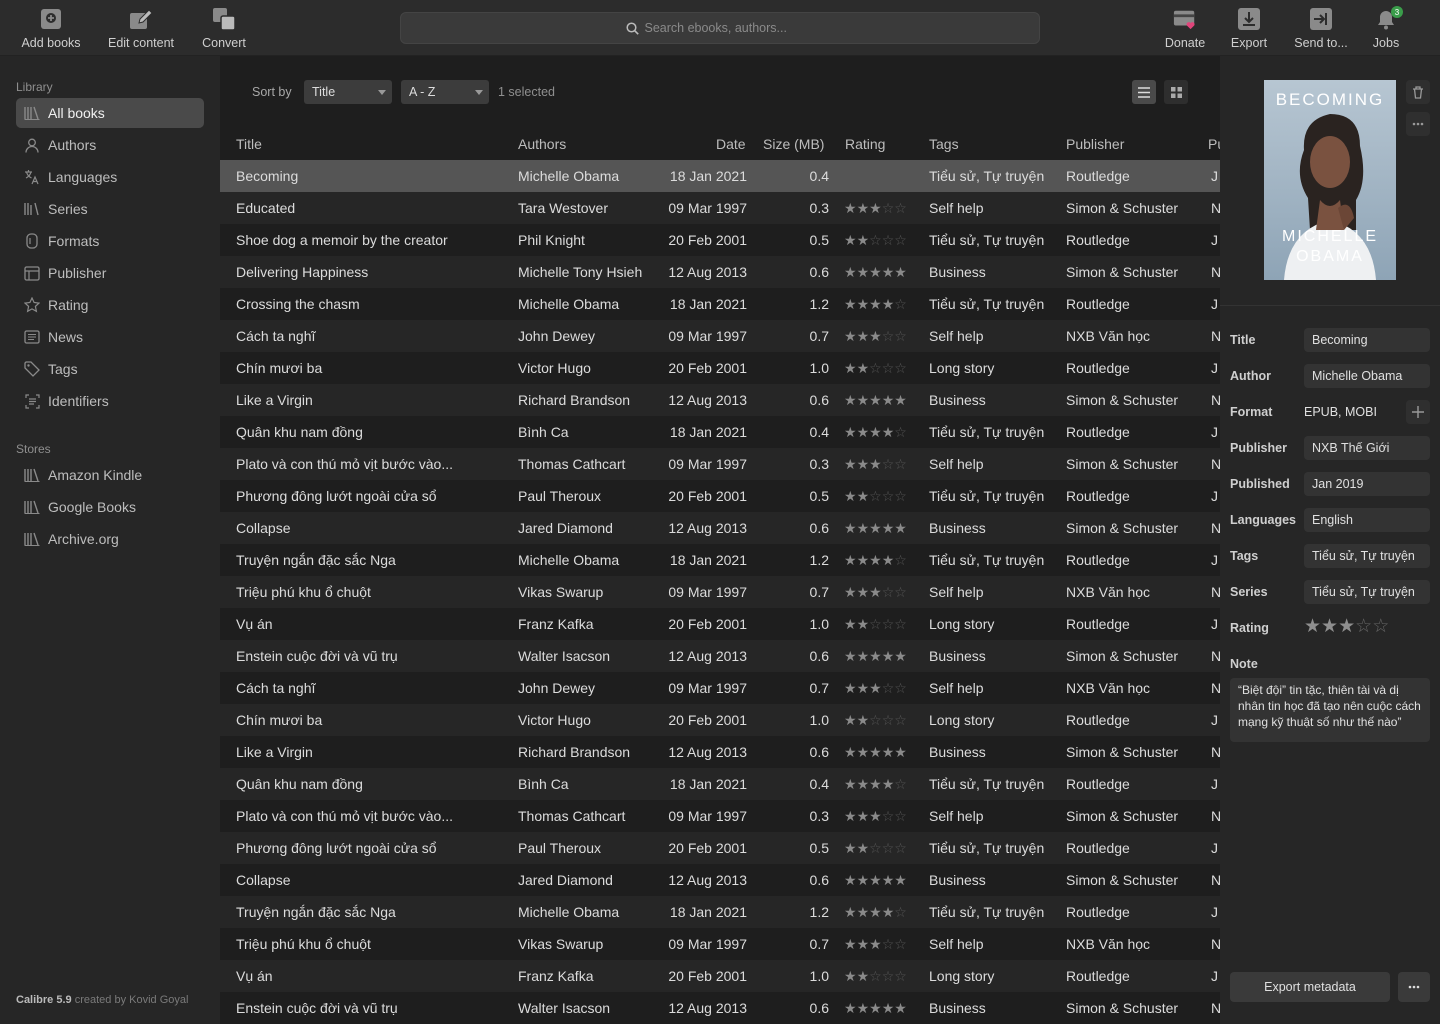  Describe the element at coordinates (1367, 484) in the screenshot. I see `published-field: Jan 2019` at that location.